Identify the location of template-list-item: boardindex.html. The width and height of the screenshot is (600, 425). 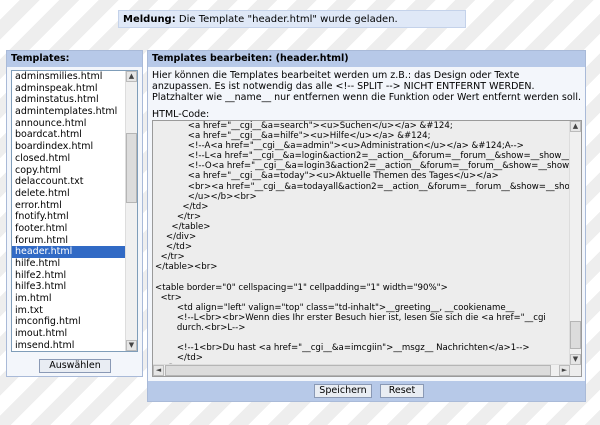
(68, 147).